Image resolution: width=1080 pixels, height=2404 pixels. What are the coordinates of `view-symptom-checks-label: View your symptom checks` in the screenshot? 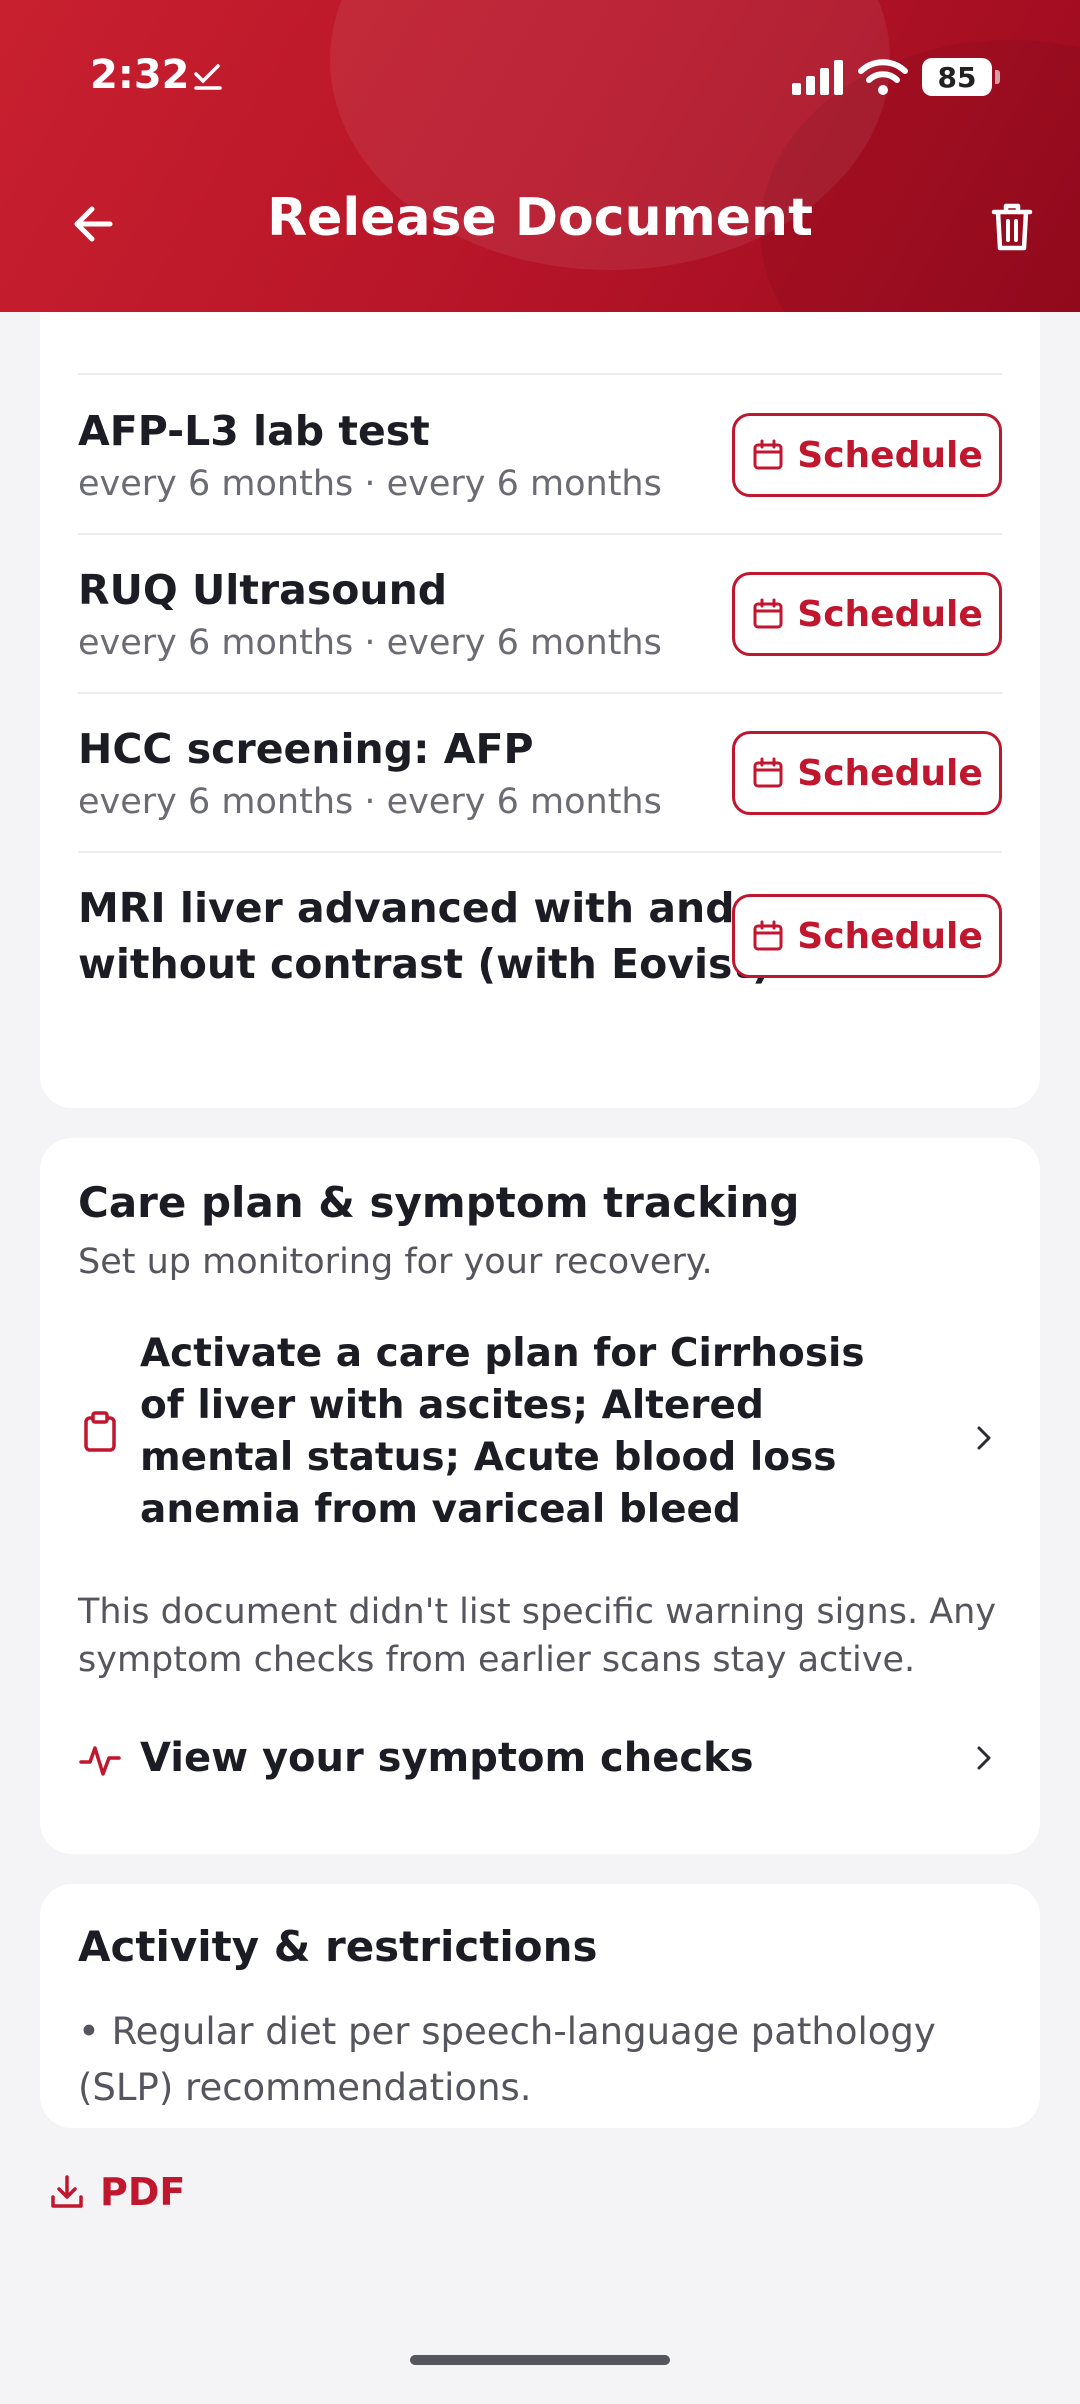 It's located at (447, 1758).